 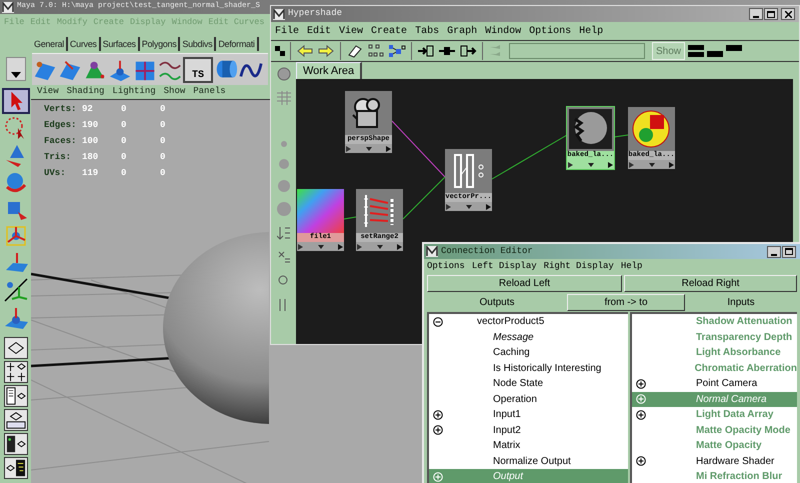 What do you see at coordinates (376, 51) in the screenshot?
I see `node-grid-icon` at bounding box center [376, 51].